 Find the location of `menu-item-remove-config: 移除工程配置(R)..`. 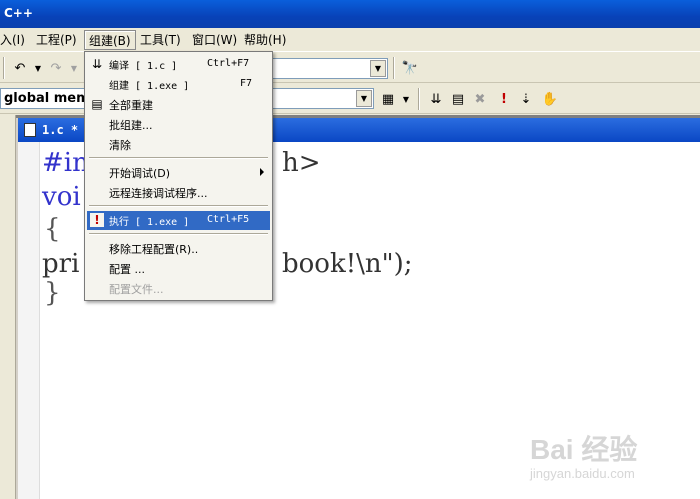

menu-item-remove-config: 移除工程配置(R).. is located at coordinates (178, 248).